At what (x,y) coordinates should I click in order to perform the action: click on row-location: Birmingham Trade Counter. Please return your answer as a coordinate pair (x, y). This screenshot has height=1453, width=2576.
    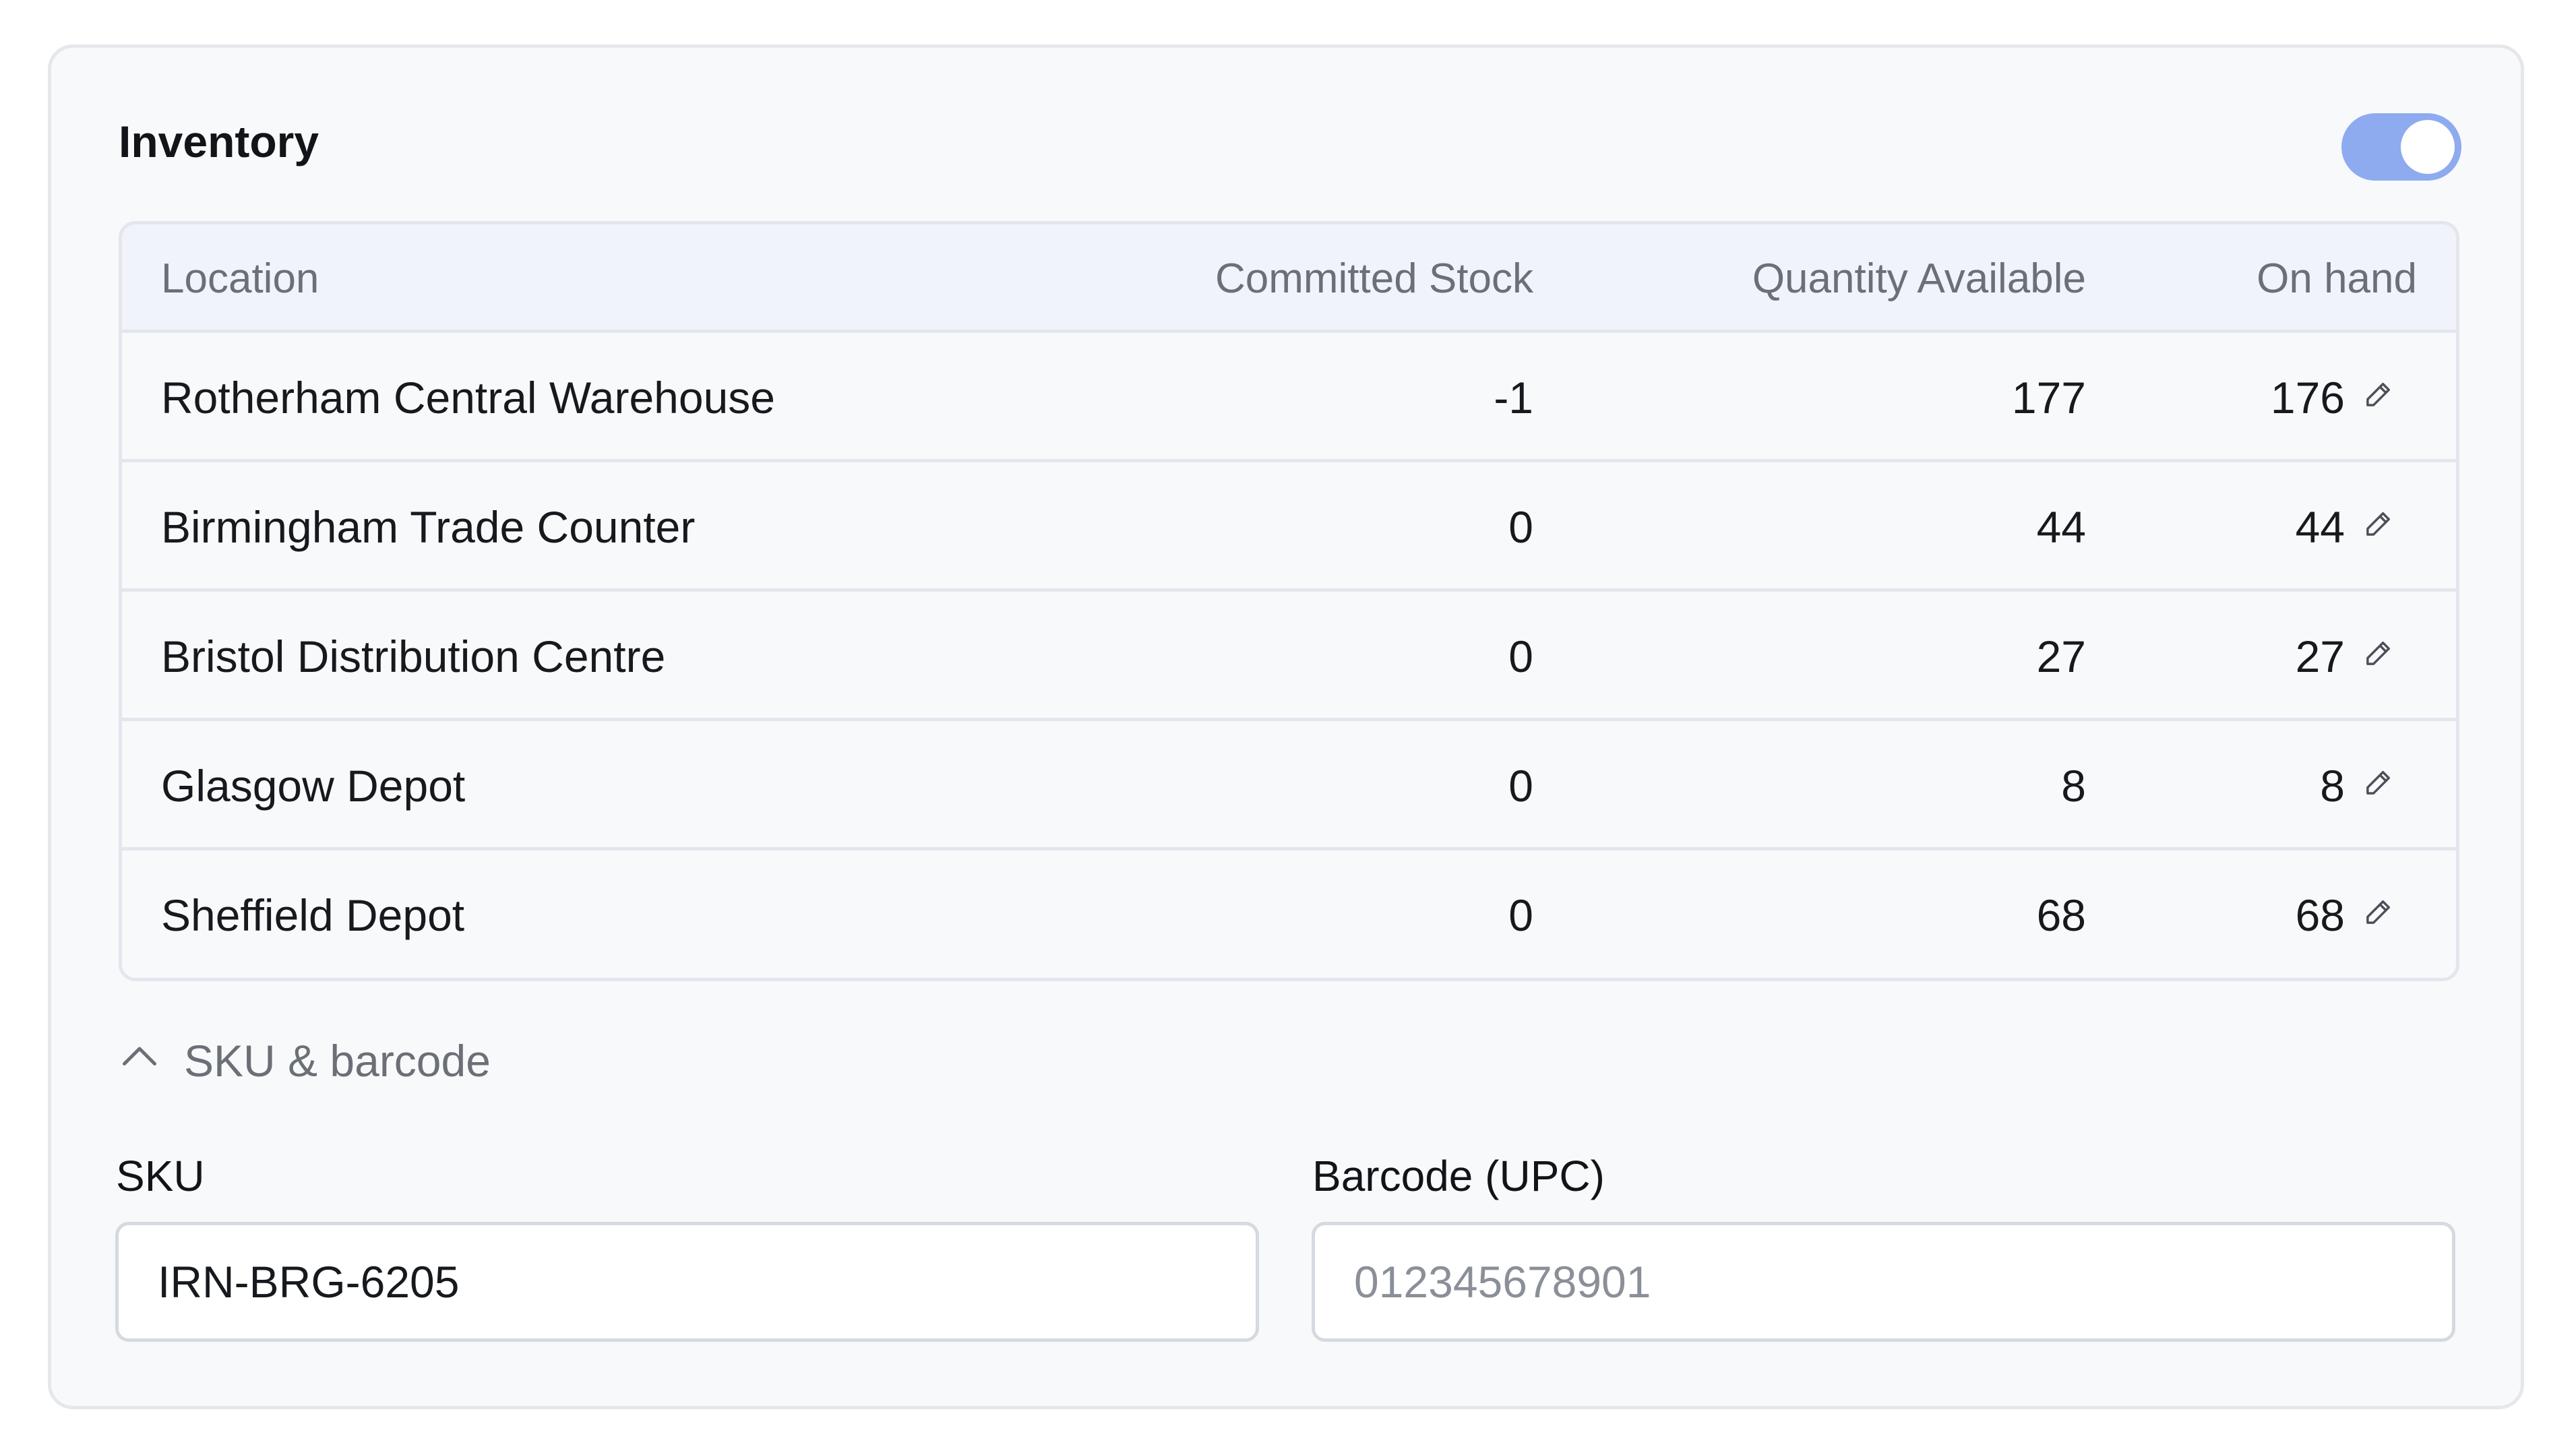
    Looking at the image, I should click on (429, 527).